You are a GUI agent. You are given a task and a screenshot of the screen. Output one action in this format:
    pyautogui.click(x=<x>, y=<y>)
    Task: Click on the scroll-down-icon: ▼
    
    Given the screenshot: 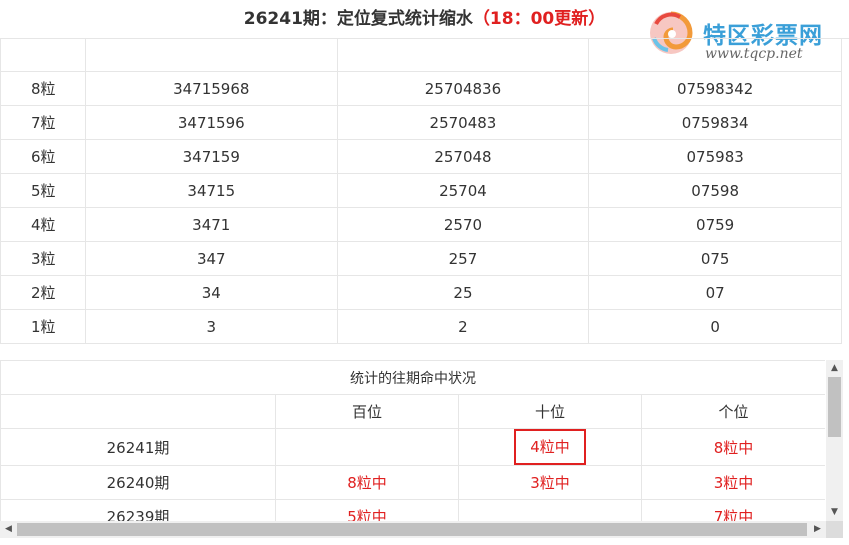 What is the action you would take?
    pyautogui.click(x=834, y=512)
    